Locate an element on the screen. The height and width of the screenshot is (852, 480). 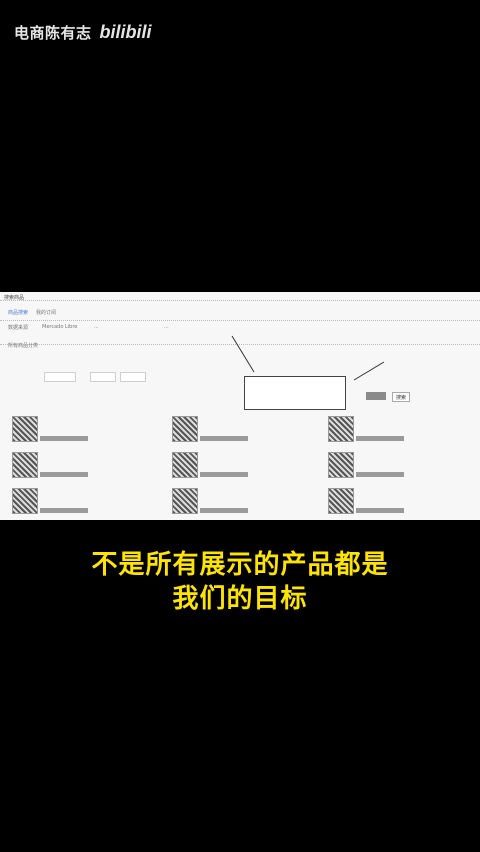
dropdown-button is located at coordinates (376, 396).